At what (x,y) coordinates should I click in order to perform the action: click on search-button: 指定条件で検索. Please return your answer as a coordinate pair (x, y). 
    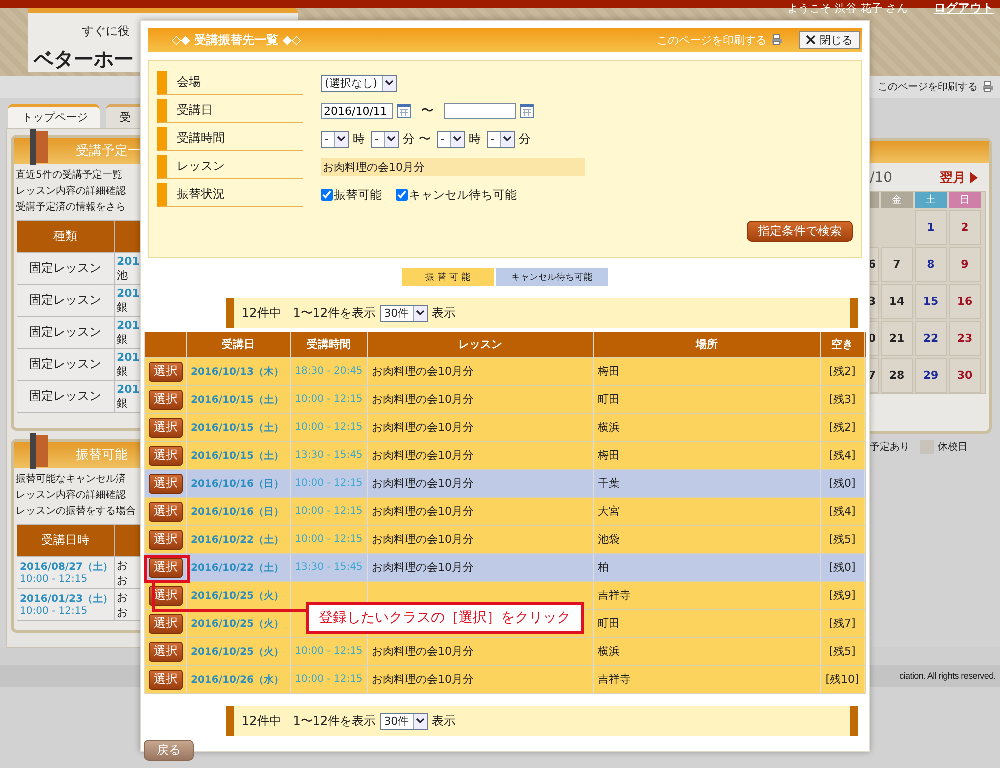
    Looking at the image, I should click on (800, 231).